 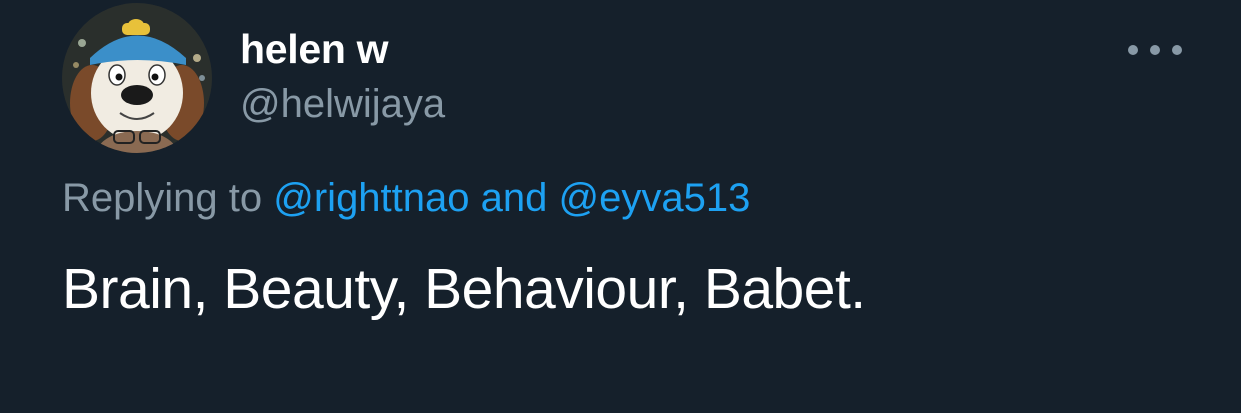 What do you see at coordinates (1133, 50) in the screenshot?
I see `more-horizontal-icon` at bounding box center [1133, 50].